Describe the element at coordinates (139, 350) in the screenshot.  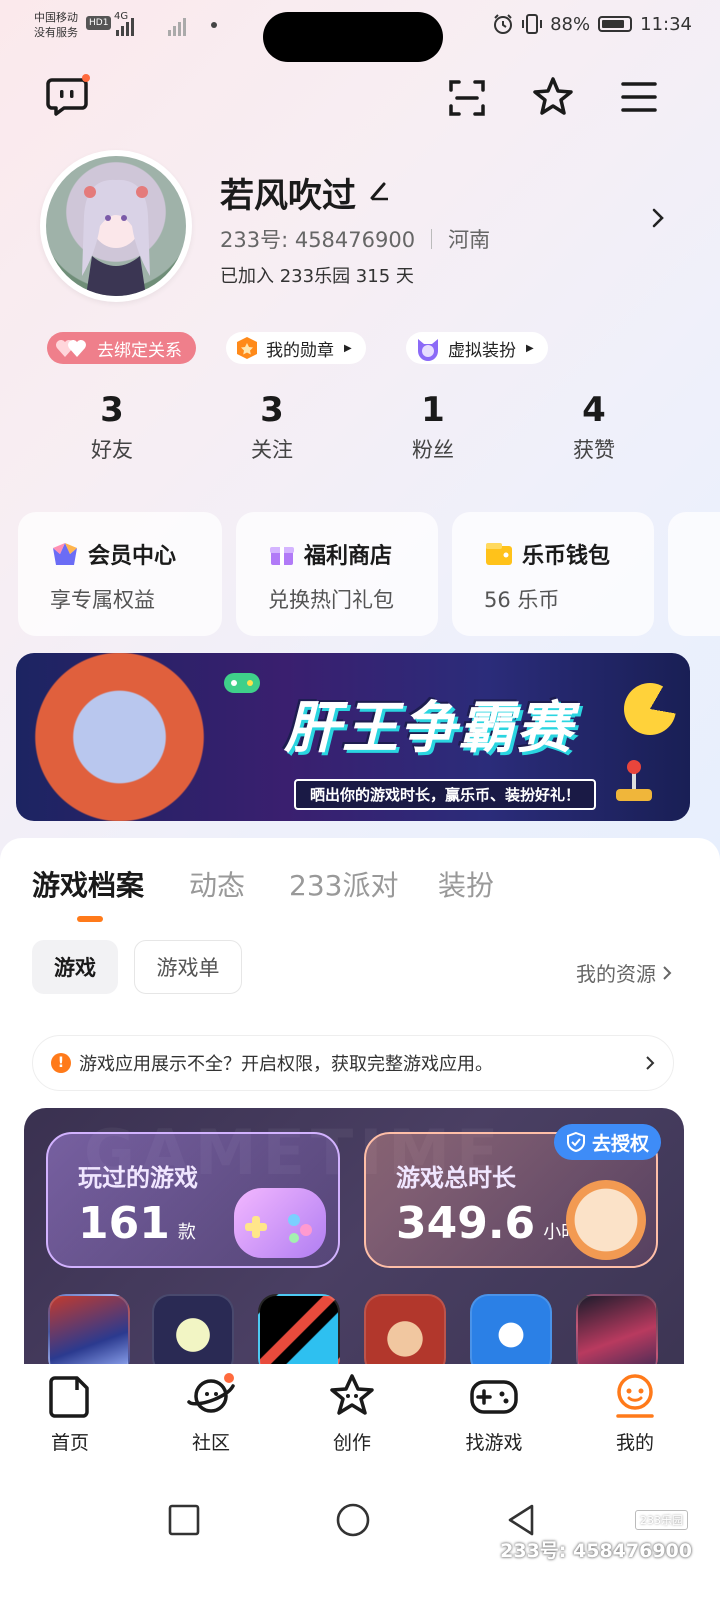
I see `unbind-label: 去绑定关系` at that location.